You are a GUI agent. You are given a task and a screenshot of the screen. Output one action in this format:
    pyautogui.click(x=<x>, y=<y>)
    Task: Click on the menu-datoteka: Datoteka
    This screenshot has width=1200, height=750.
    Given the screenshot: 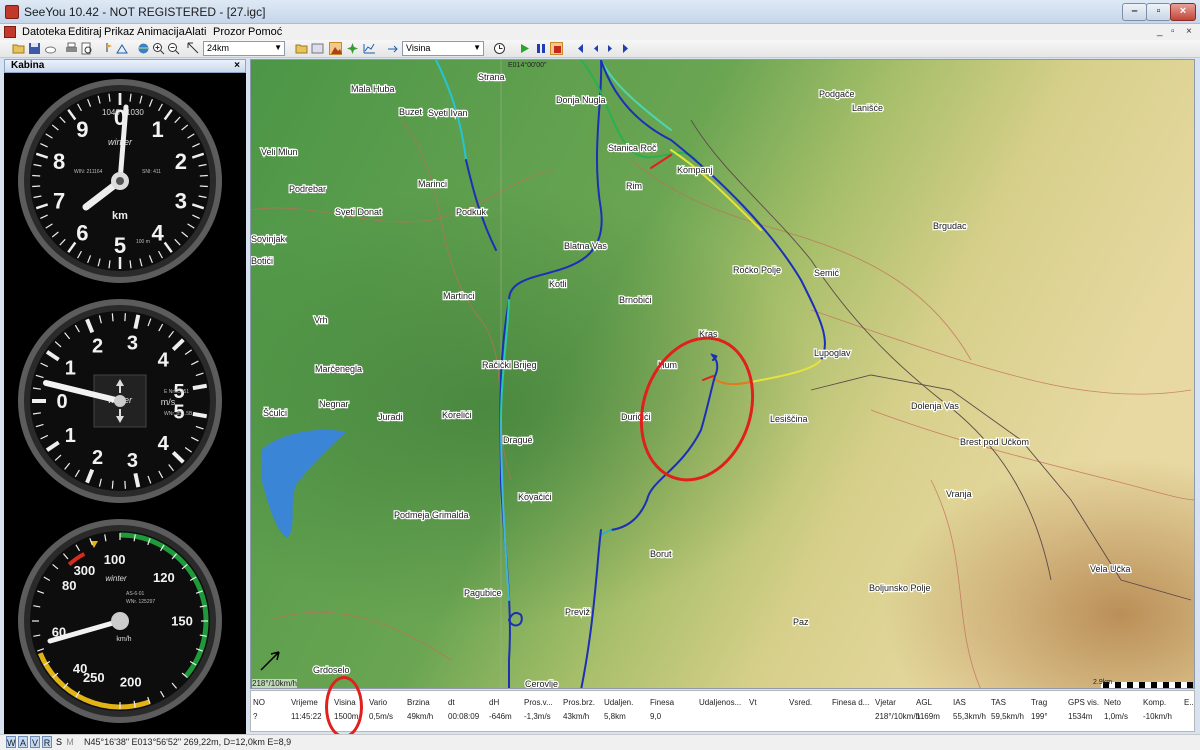 What is the action you would take?
    pyautogui.click(x=44, y=32)
    